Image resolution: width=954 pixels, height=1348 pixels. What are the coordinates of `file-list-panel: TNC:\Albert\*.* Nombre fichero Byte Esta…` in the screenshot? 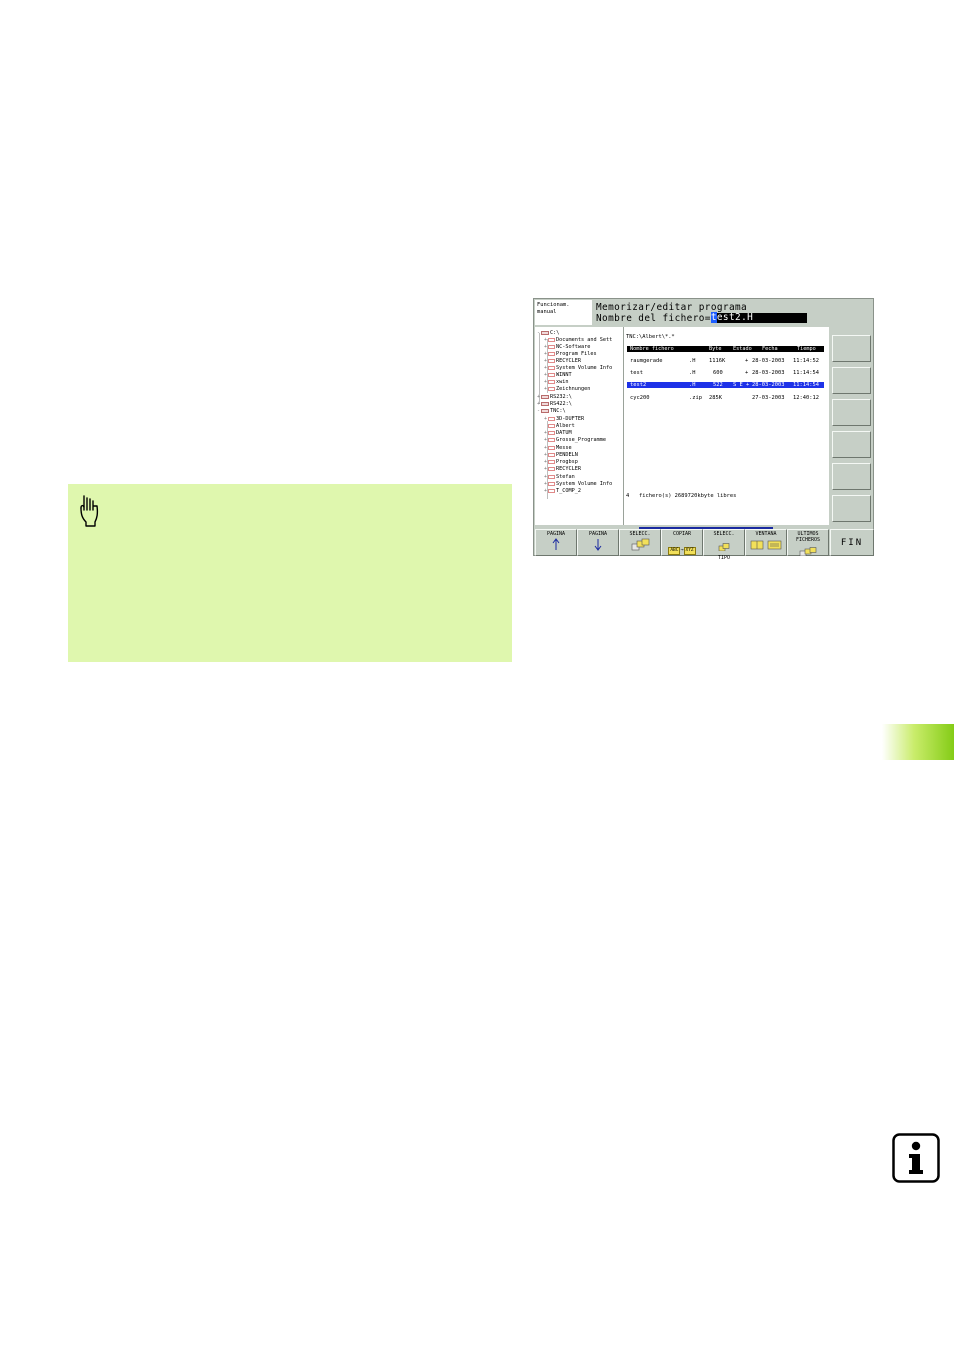 It's located at (726, 426).